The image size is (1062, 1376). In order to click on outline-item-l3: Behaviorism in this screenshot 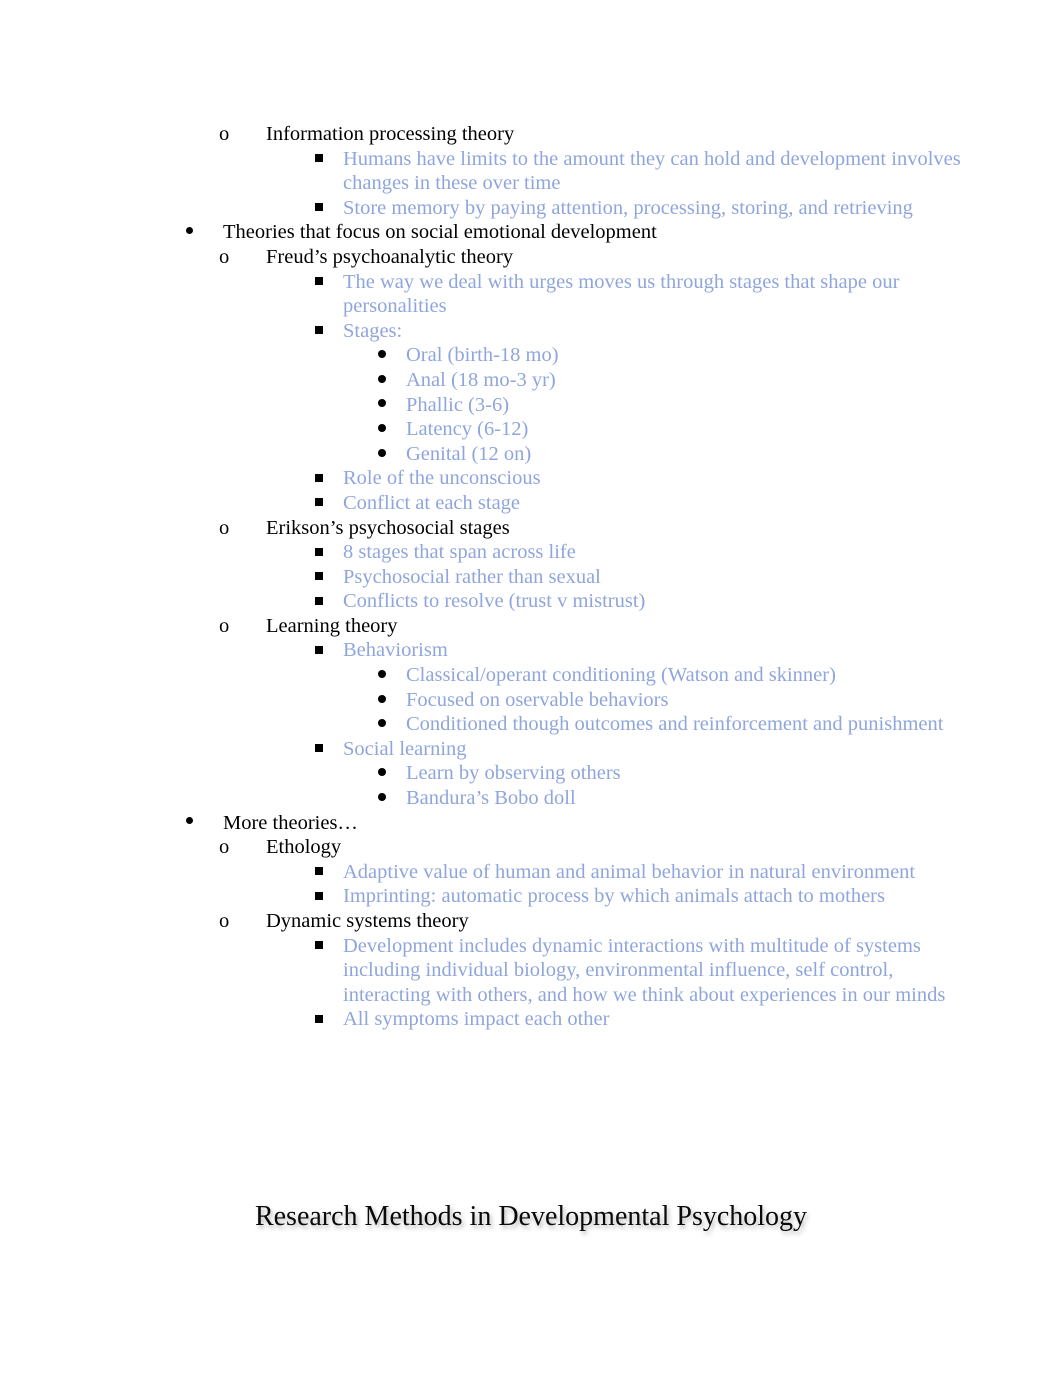, I will do `click(531, 650)`.